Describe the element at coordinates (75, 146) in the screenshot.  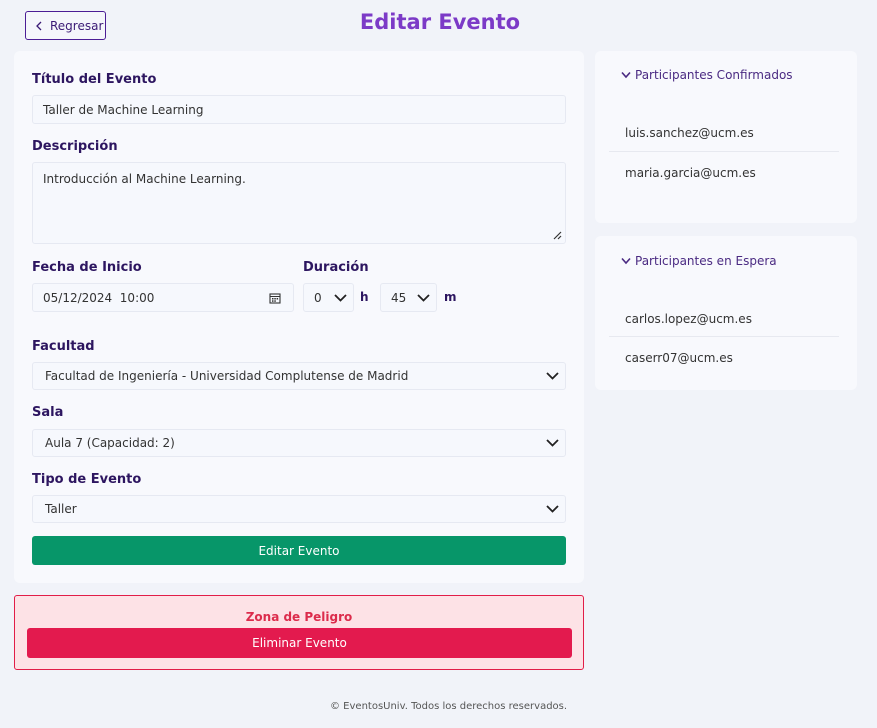
I see `description-label: Descripción` at that location.